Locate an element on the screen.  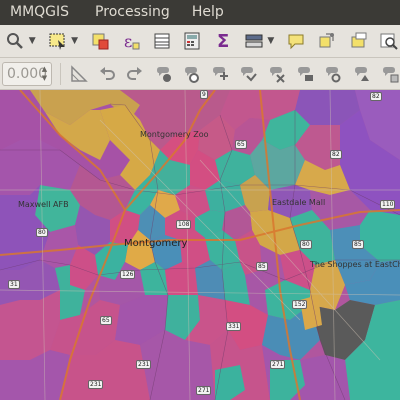
label-props-icon is located at coordinates (333, 74).